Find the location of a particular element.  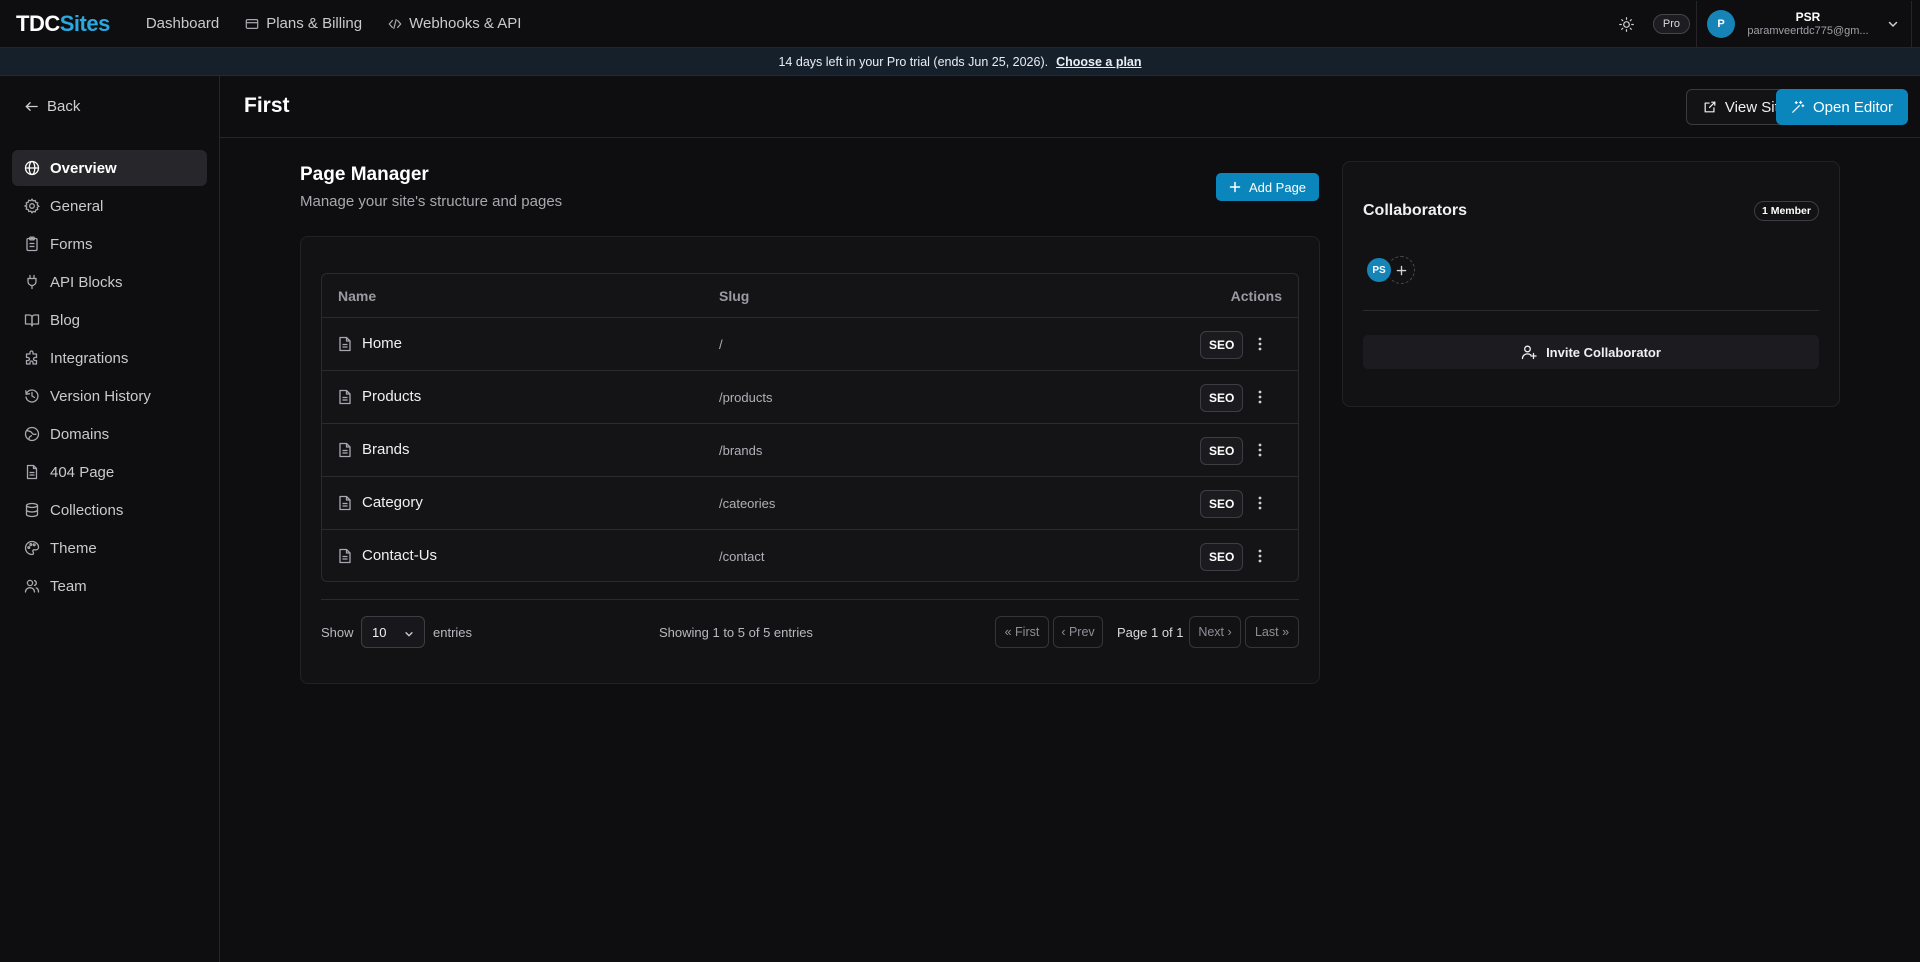

sidebar-item-collections: Collections is located at coordinates (109, 510).